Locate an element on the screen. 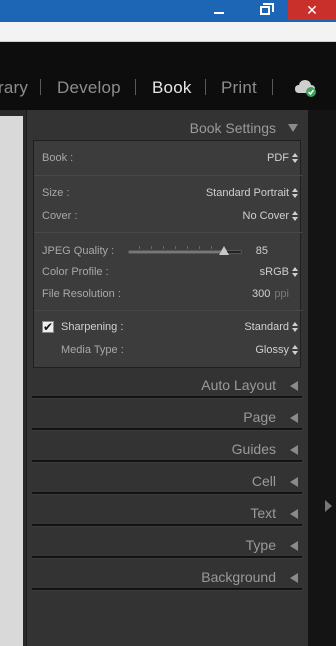 The height and width of the screenshot is (646, 336). close-icon: ✕ is located at coordinates (312, 9).